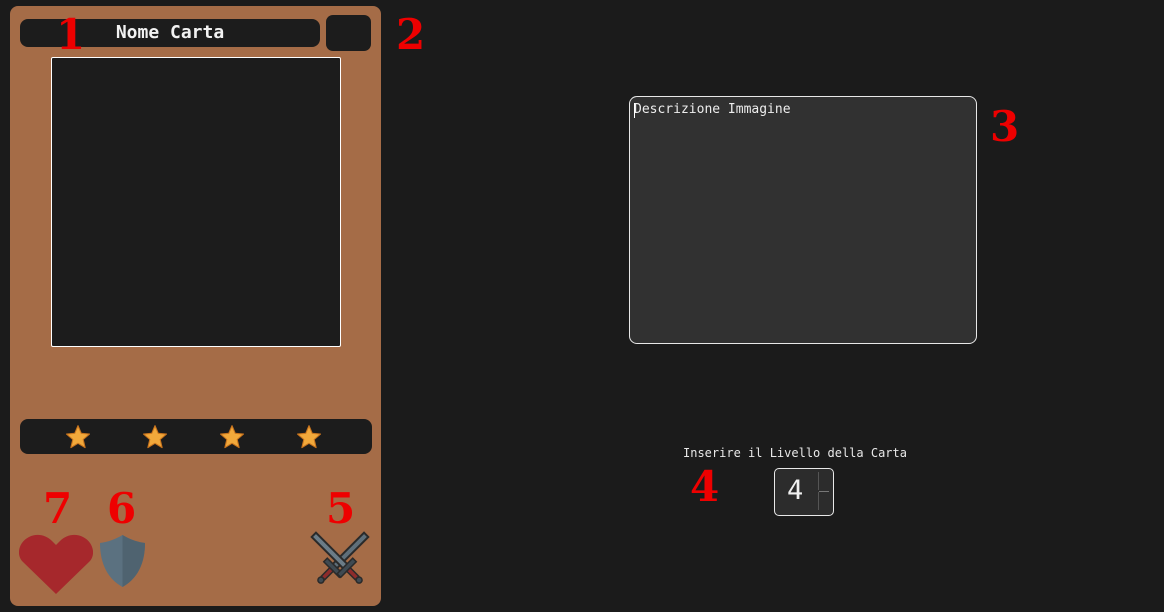  What do you see at coordinates (56, 564) in the screenshot?
I see `heart-icon` at bounding box center [56, 564].